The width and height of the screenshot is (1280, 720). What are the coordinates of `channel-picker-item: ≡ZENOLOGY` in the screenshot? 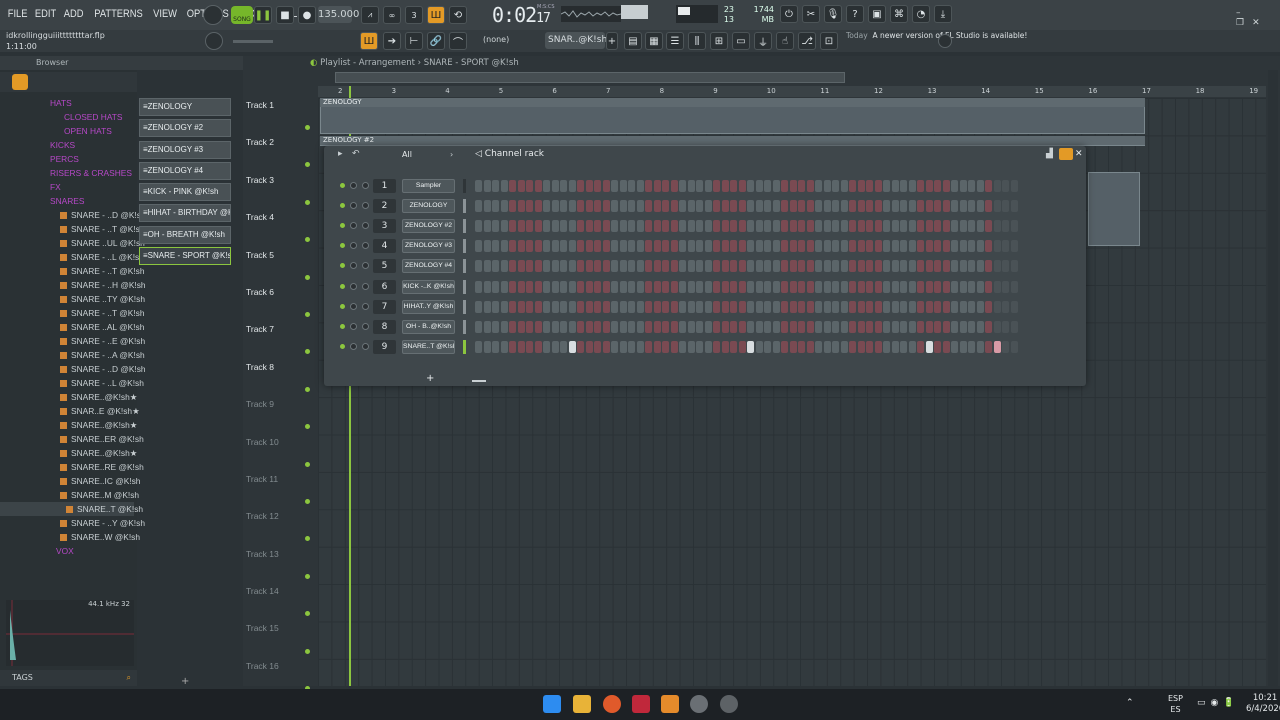 It's located at (185, 107).